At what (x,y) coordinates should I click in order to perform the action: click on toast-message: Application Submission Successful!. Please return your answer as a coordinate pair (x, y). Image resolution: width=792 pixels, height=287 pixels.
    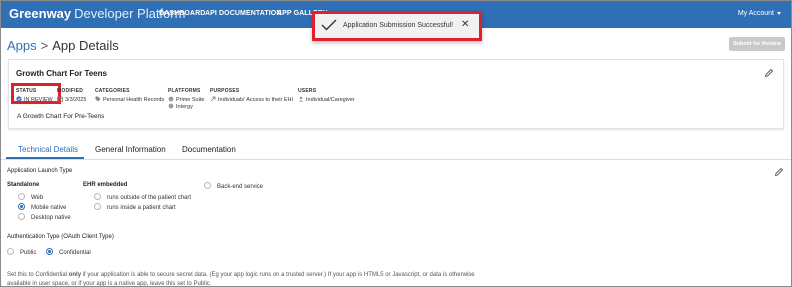
    Looking at the image, I should click on (398, 25).